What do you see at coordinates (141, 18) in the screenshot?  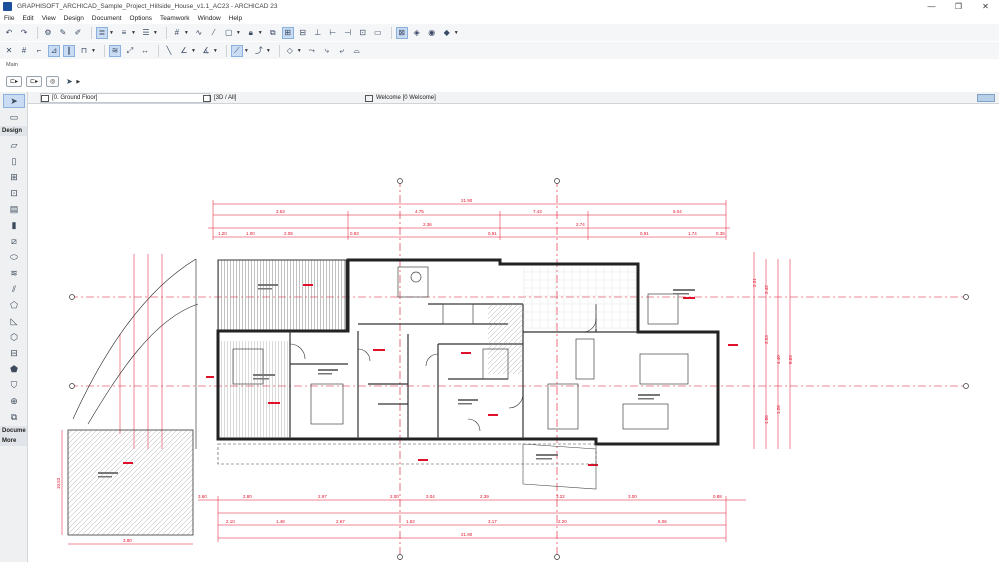 I see `menu-options: Options` at bounding box center [141, 18].